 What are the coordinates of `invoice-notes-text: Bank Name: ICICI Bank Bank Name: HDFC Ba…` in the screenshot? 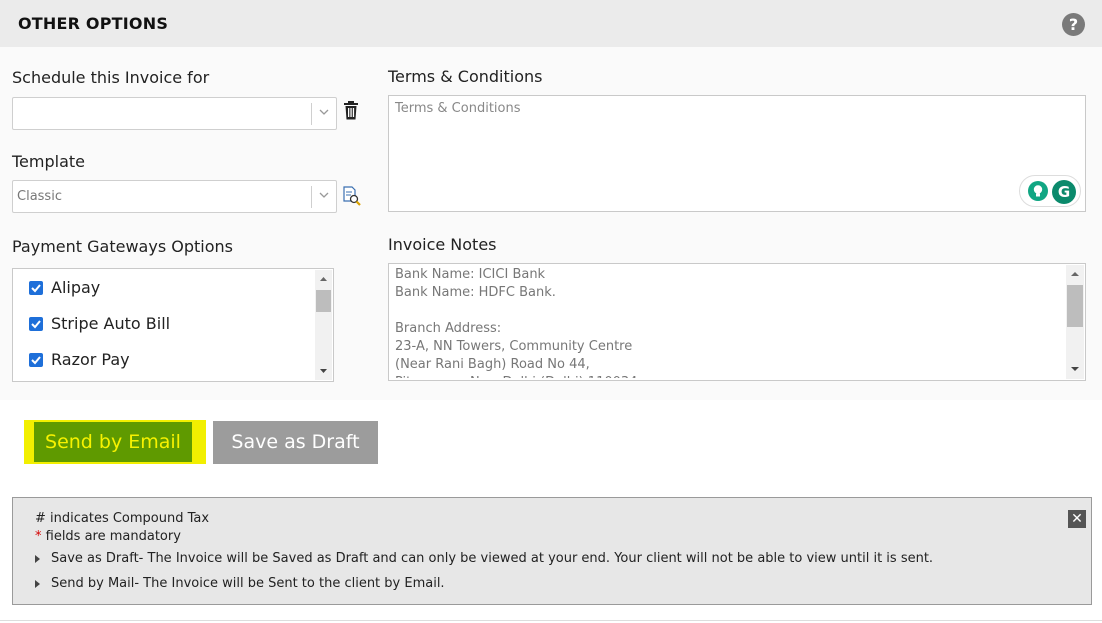 It's located at (516, 322).